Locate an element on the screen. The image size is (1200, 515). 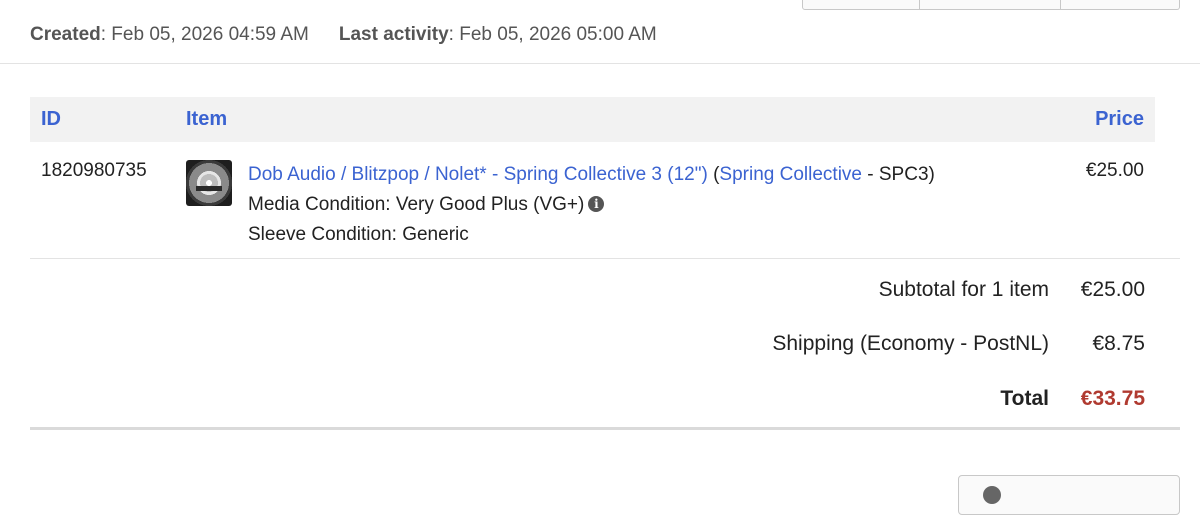
divider is located at coordinates (600, 63).